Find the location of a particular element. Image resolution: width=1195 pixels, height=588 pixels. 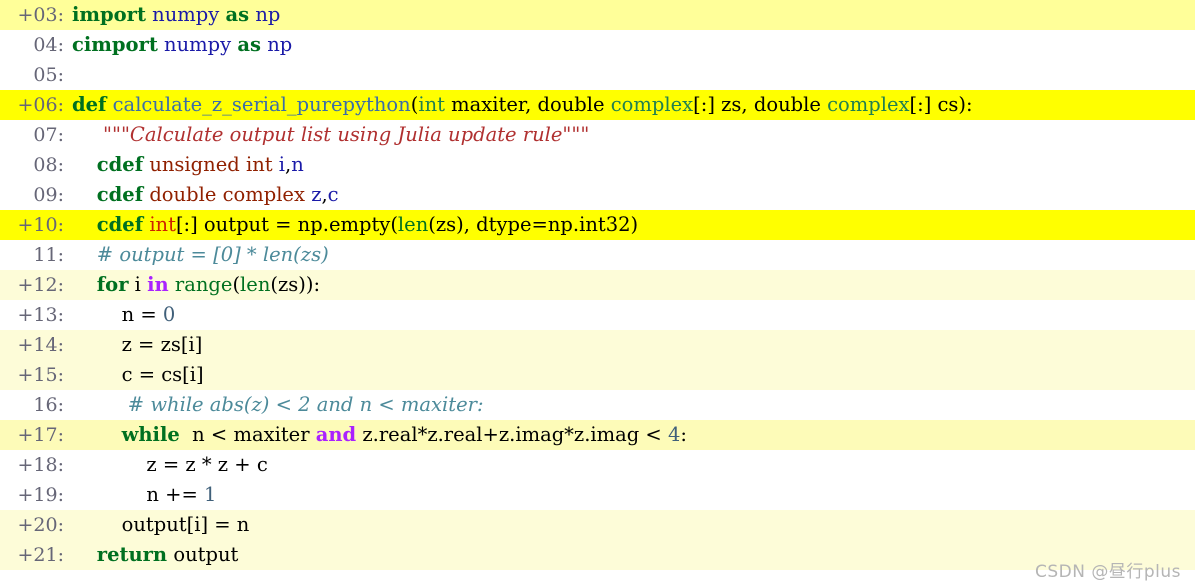

code-line: +20: output[i] = n is located at coordinates (597, 525).